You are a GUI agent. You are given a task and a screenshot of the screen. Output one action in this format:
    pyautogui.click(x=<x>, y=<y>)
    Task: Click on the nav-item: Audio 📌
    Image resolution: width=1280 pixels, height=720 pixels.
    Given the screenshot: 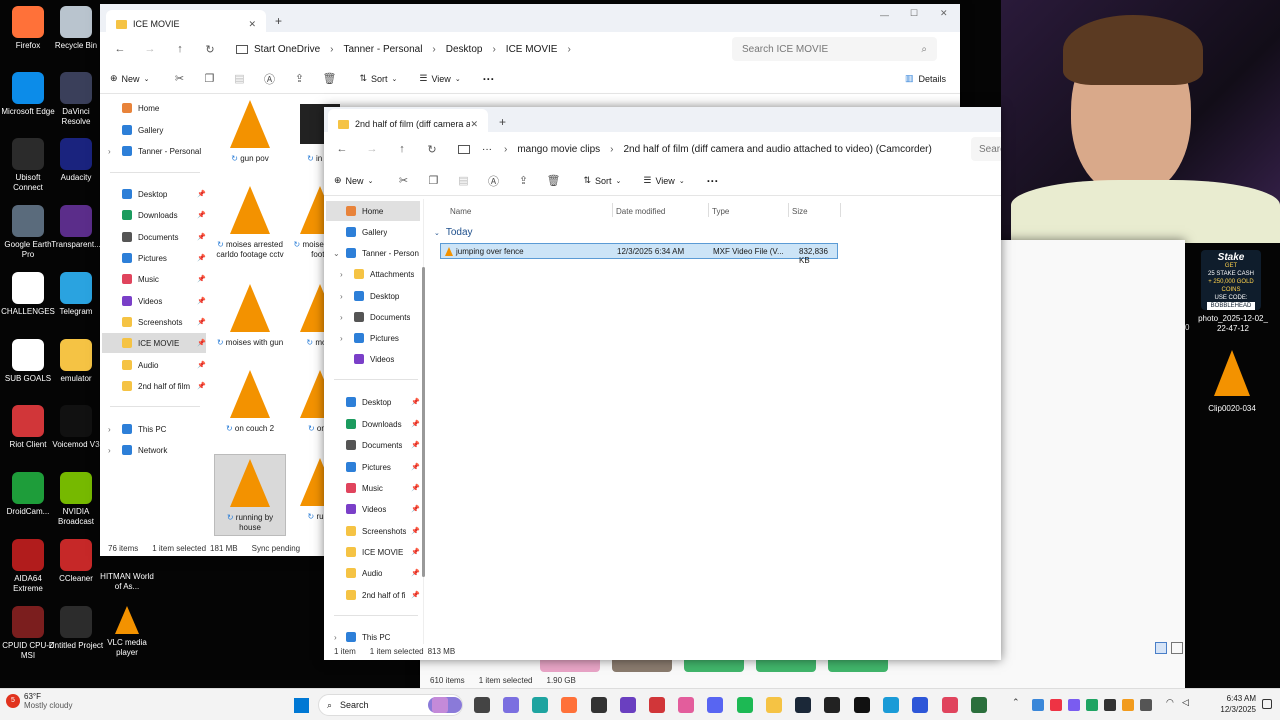 What is the action you would take?
    pyautogui.click(x=373, y=573)
    